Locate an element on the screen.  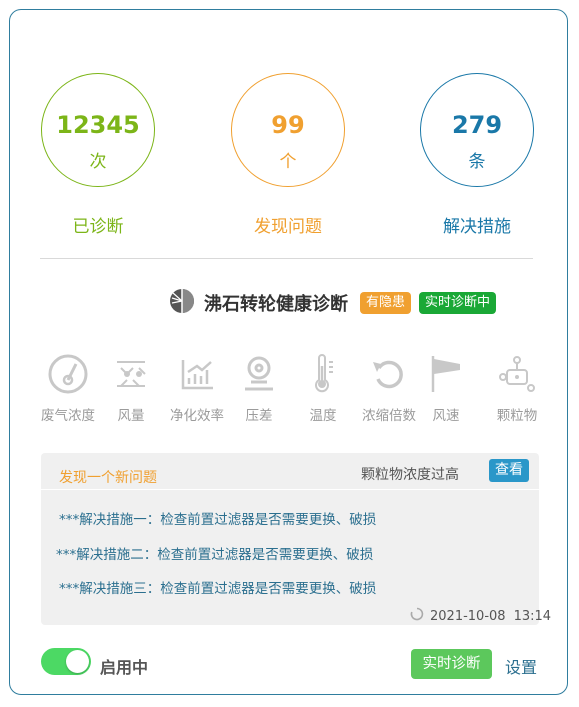
metric-temperature: 温度 is located at coordinates (323, 388).